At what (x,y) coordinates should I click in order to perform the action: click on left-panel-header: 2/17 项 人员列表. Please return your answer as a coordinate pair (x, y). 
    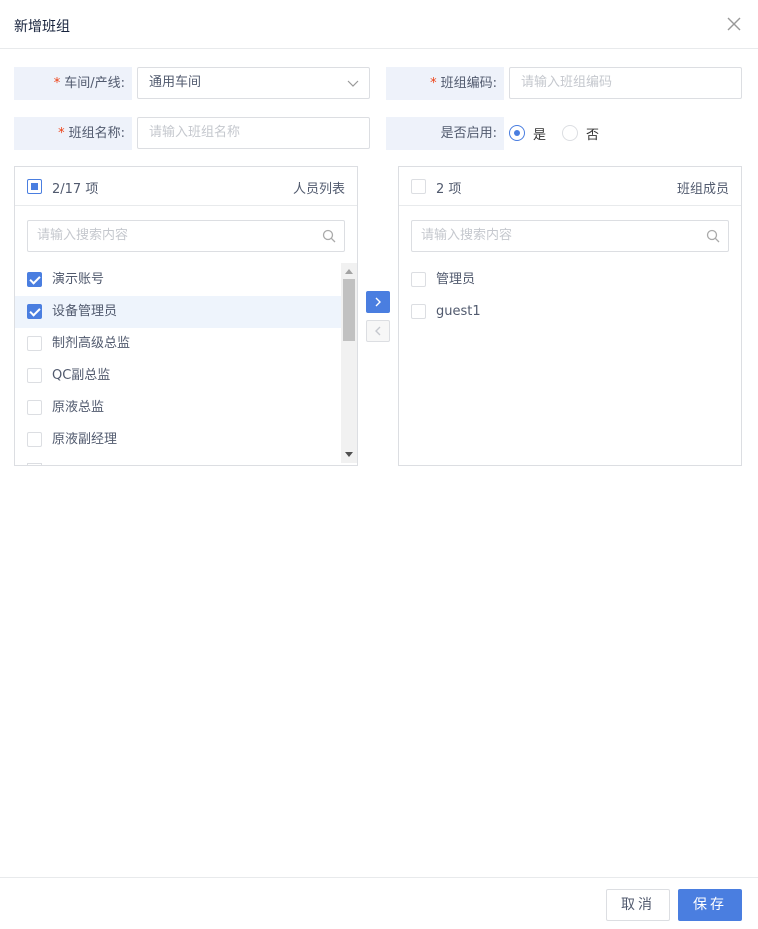
    Looking at the image, I should click on (186, 186).